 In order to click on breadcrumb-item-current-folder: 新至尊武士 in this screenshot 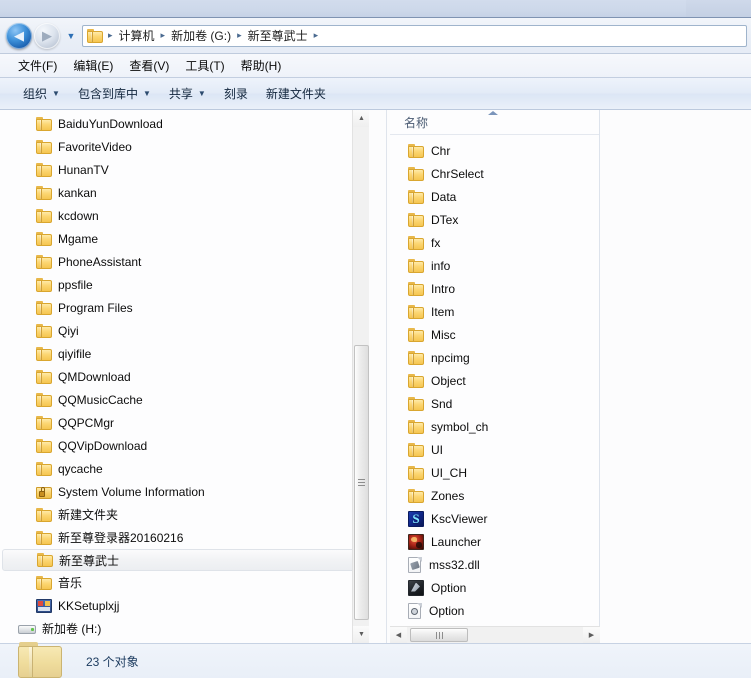, I will do `click(278, 36)`.